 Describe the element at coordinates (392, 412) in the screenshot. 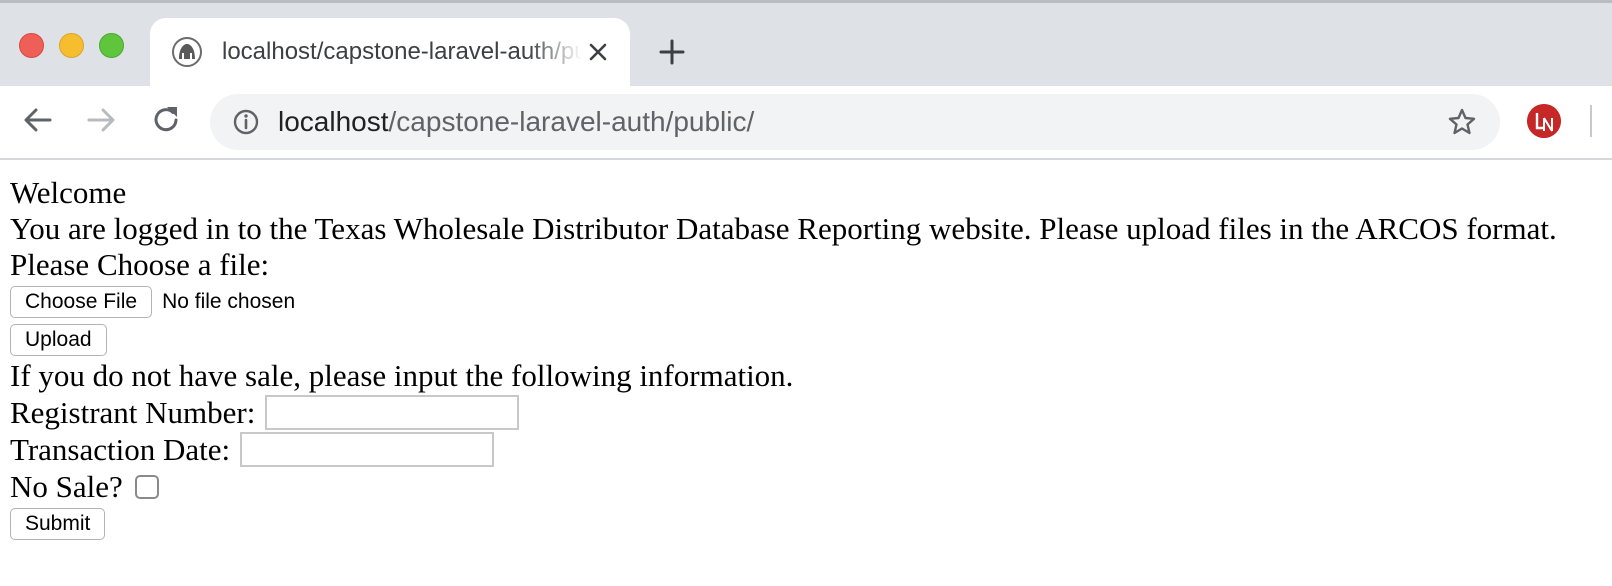

I see `registrant-number-input` at that location.